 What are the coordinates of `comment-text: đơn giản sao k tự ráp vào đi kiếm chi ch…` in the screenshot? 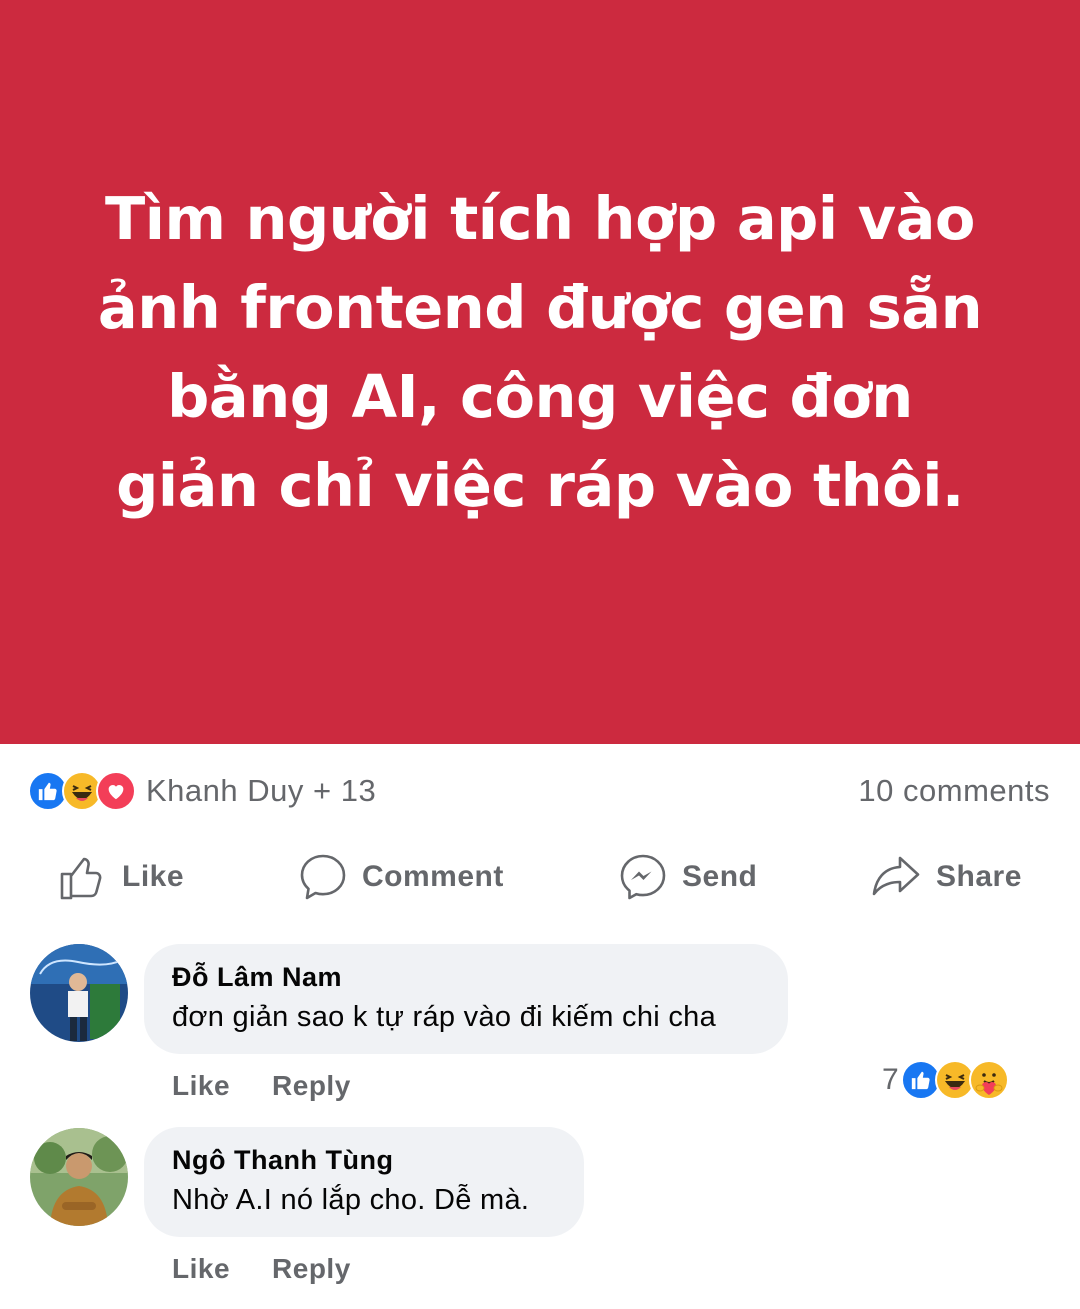 It's located at (444, 1017).